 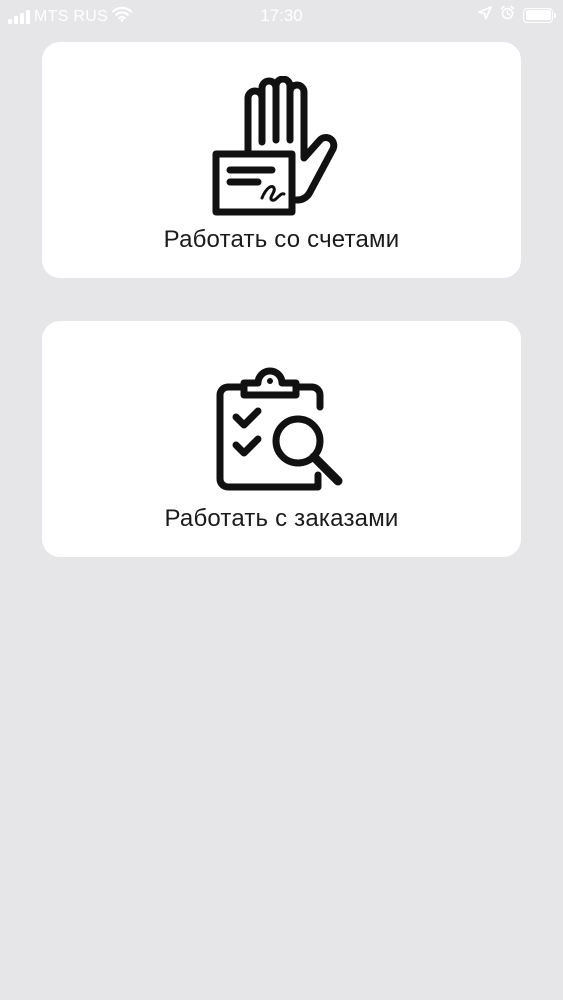 I want to click on battery-fill, so click(x=538, y=15).